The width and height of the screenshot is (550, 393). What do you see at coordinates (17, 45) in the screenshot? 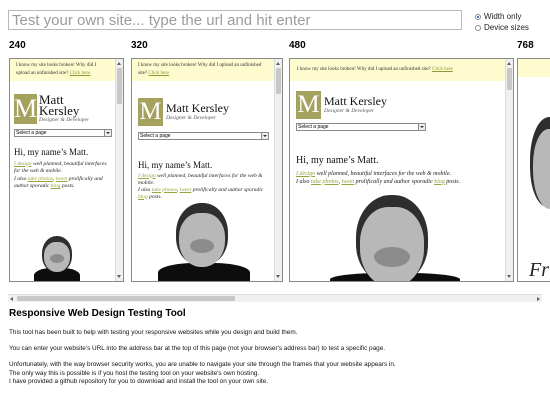
I see `frame-width-label-240: 240` at bounding box center [17, 45].